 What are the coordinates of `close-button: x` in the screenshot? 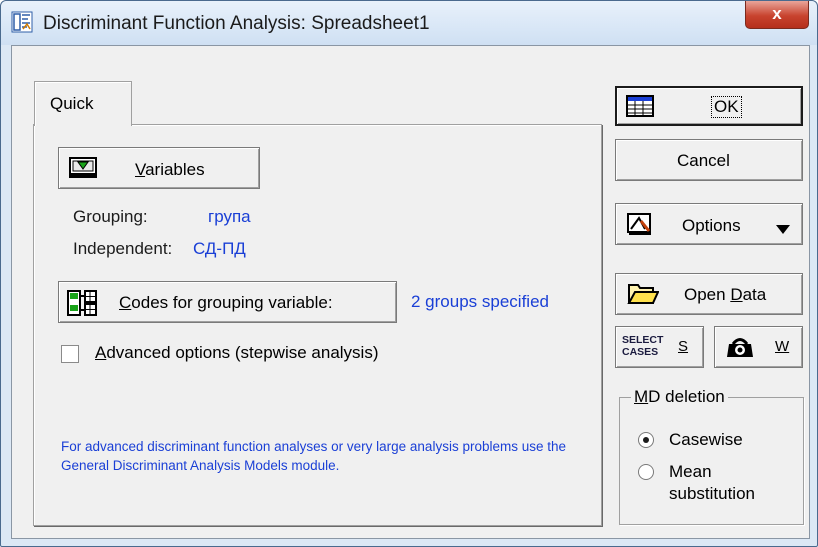 It's located at (777, 15).